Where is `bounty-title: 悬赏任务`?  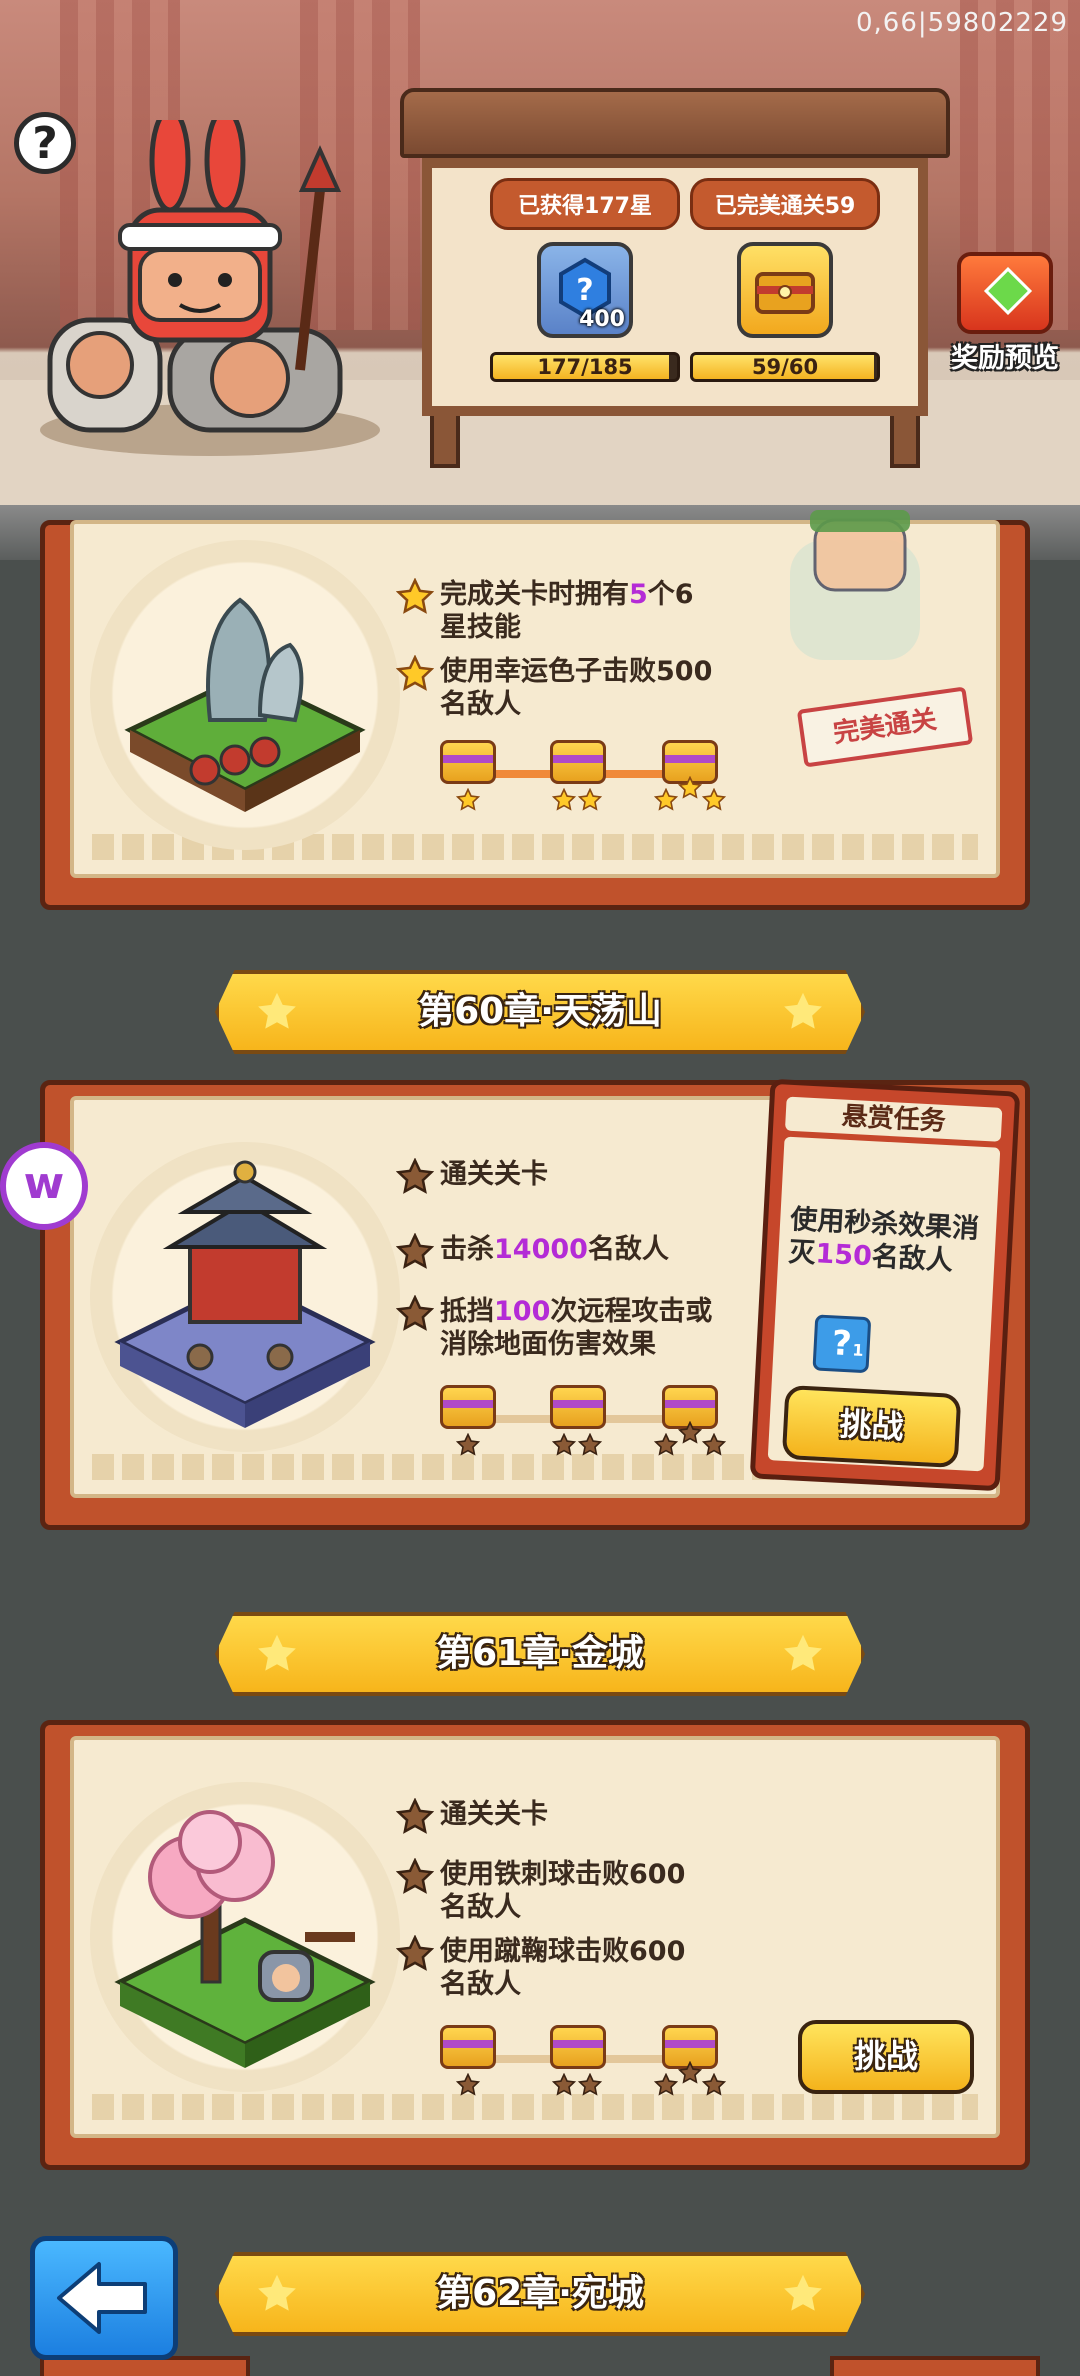
bounty-title: 悬赏任务 is located at coordinates (893, 1119).